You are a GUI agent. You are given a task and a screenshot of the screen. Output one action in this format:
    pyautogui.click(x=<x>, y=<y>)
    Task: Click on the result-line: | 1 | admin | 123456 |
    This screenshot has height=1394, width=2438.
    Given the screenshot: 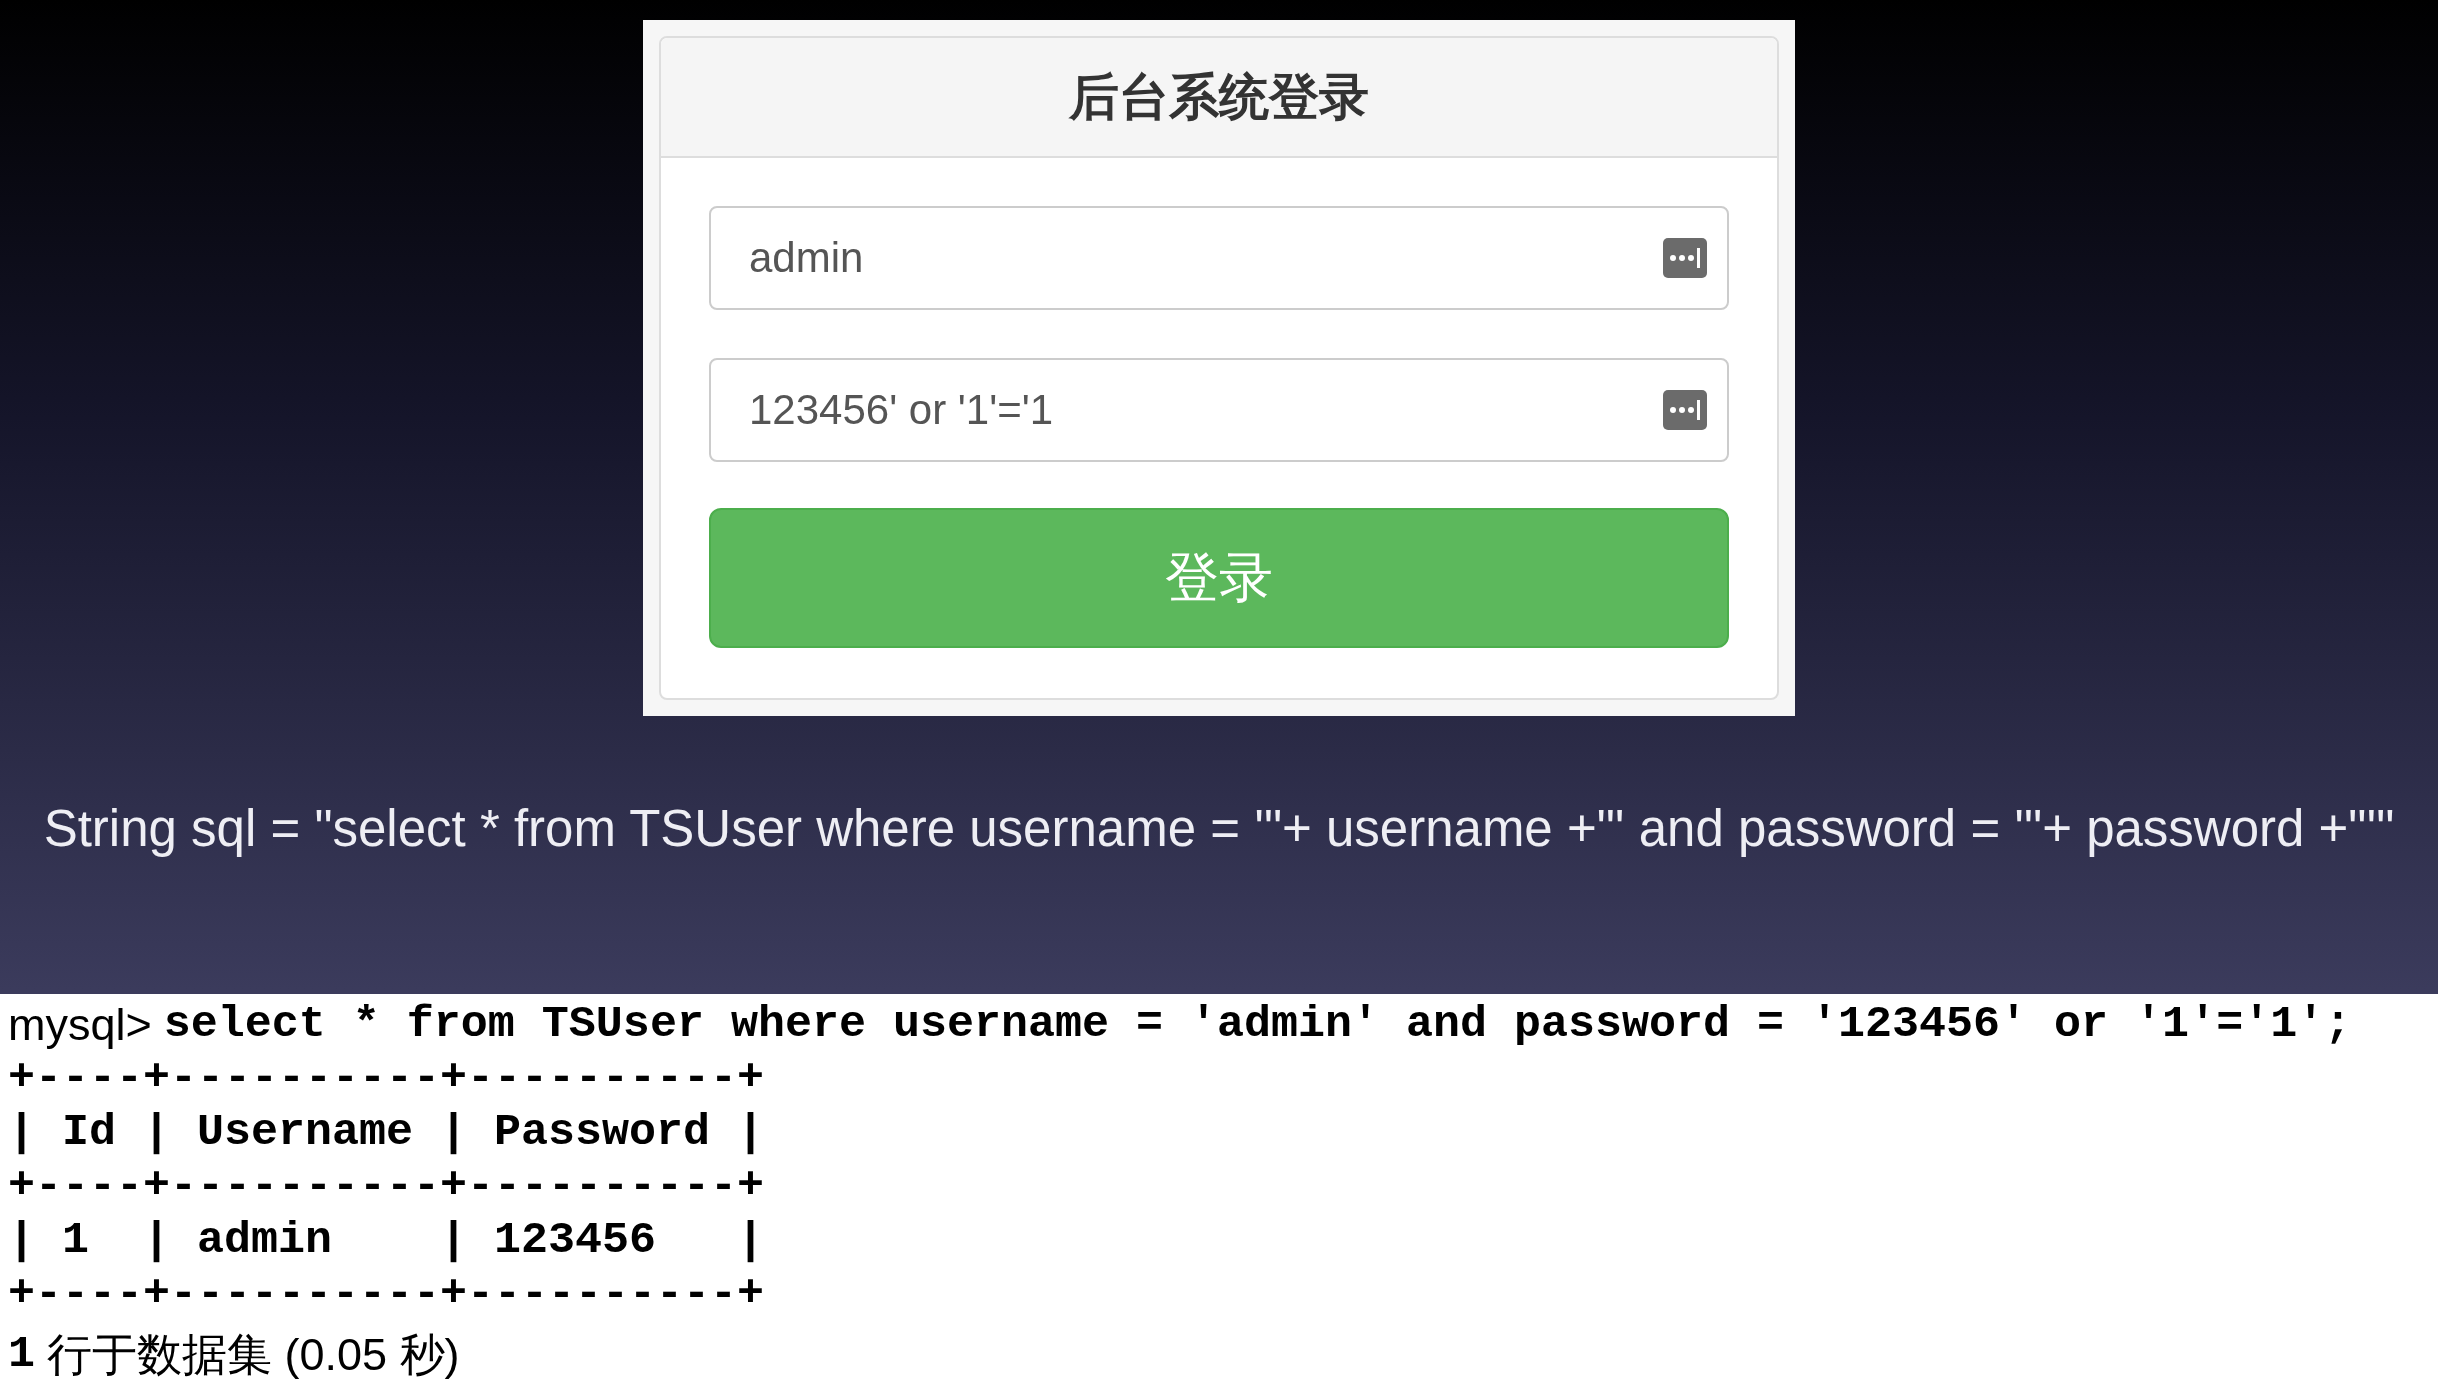 What is the action you would take?
    pyautogui.click(x=386, y=1241)
    